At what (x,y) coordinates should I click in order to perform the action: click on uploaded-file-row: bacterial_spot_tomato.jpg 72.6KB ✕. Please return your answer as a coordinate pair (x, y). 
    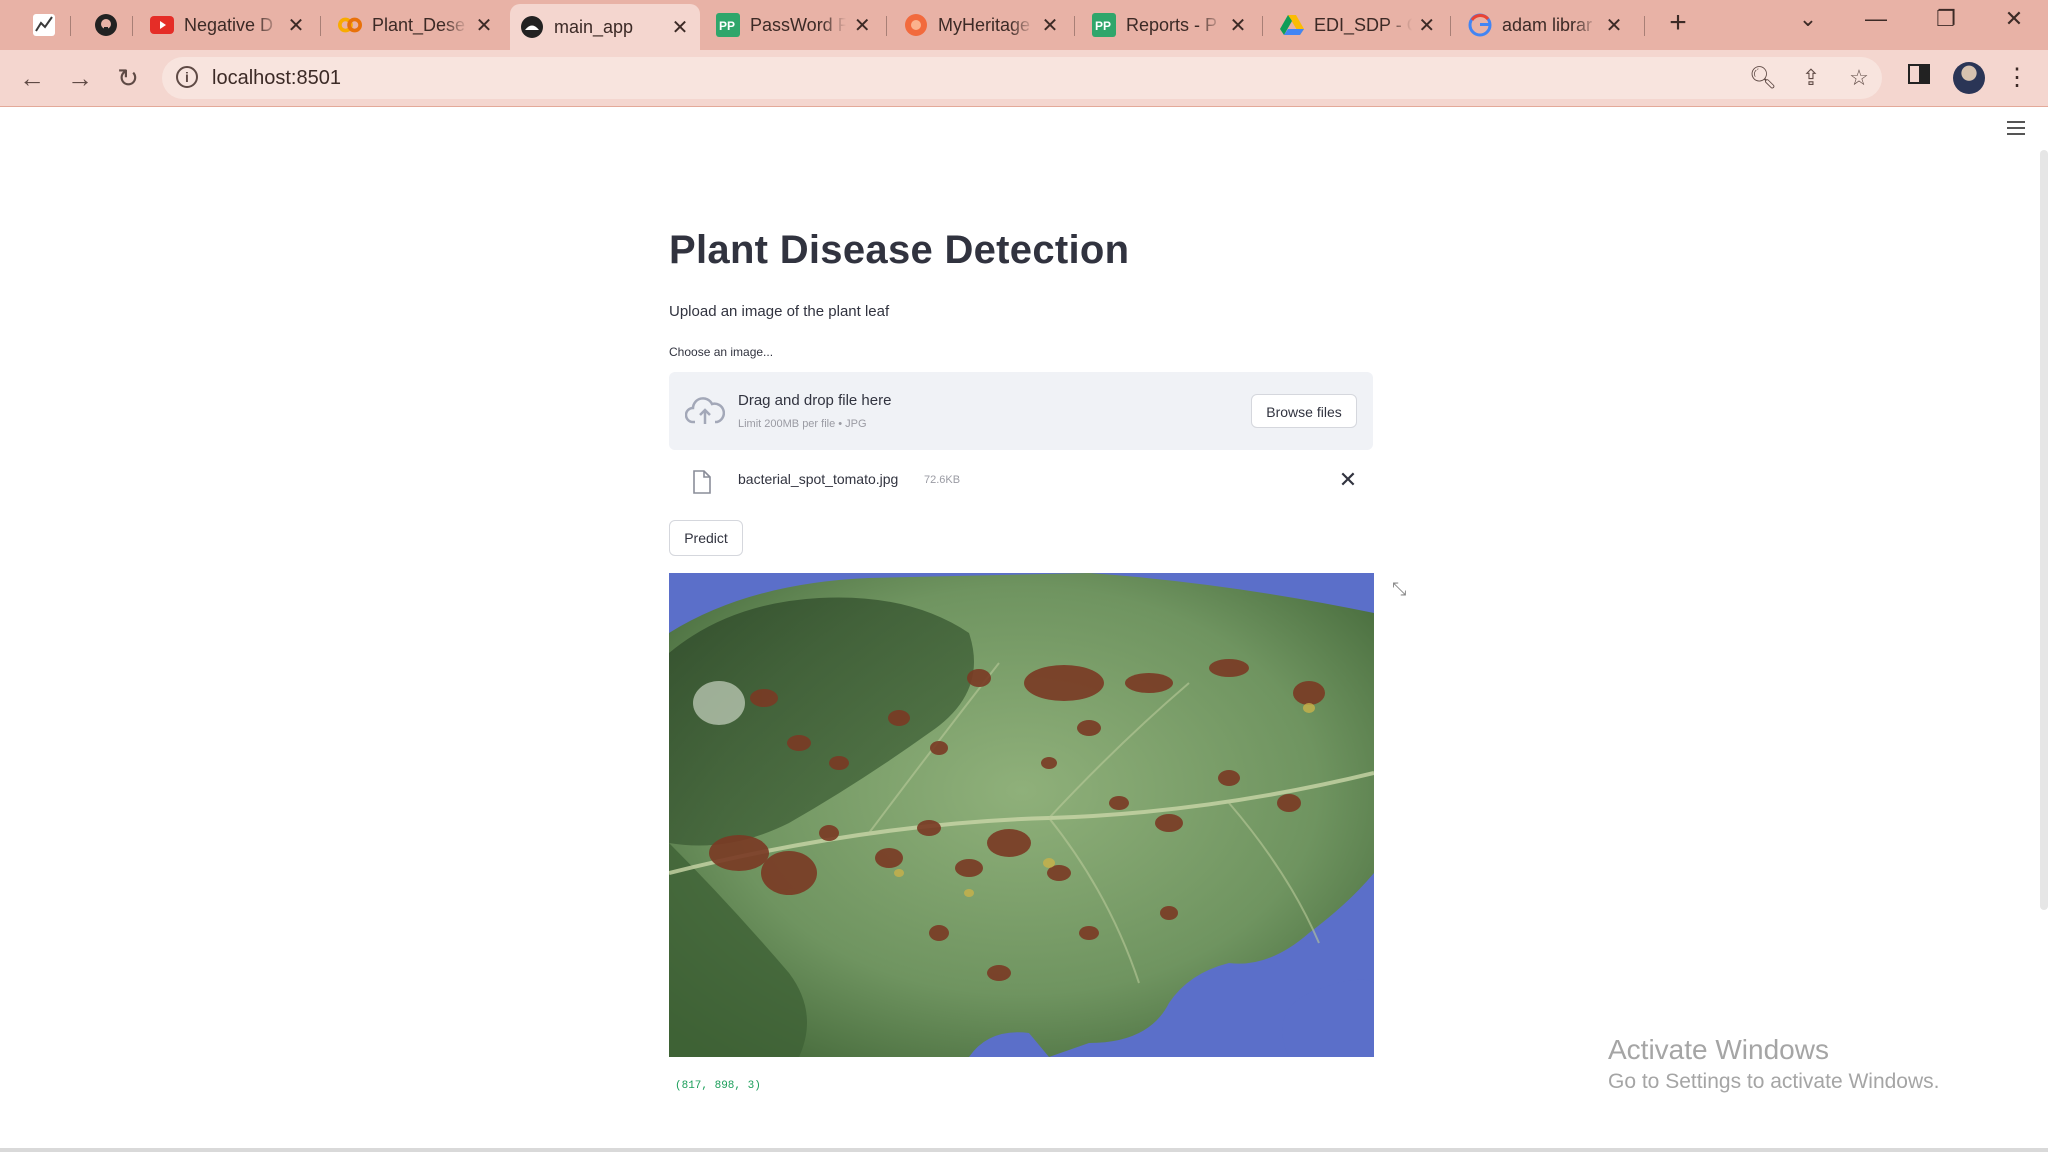
    Looking at the image, I should click on (1021, 481).